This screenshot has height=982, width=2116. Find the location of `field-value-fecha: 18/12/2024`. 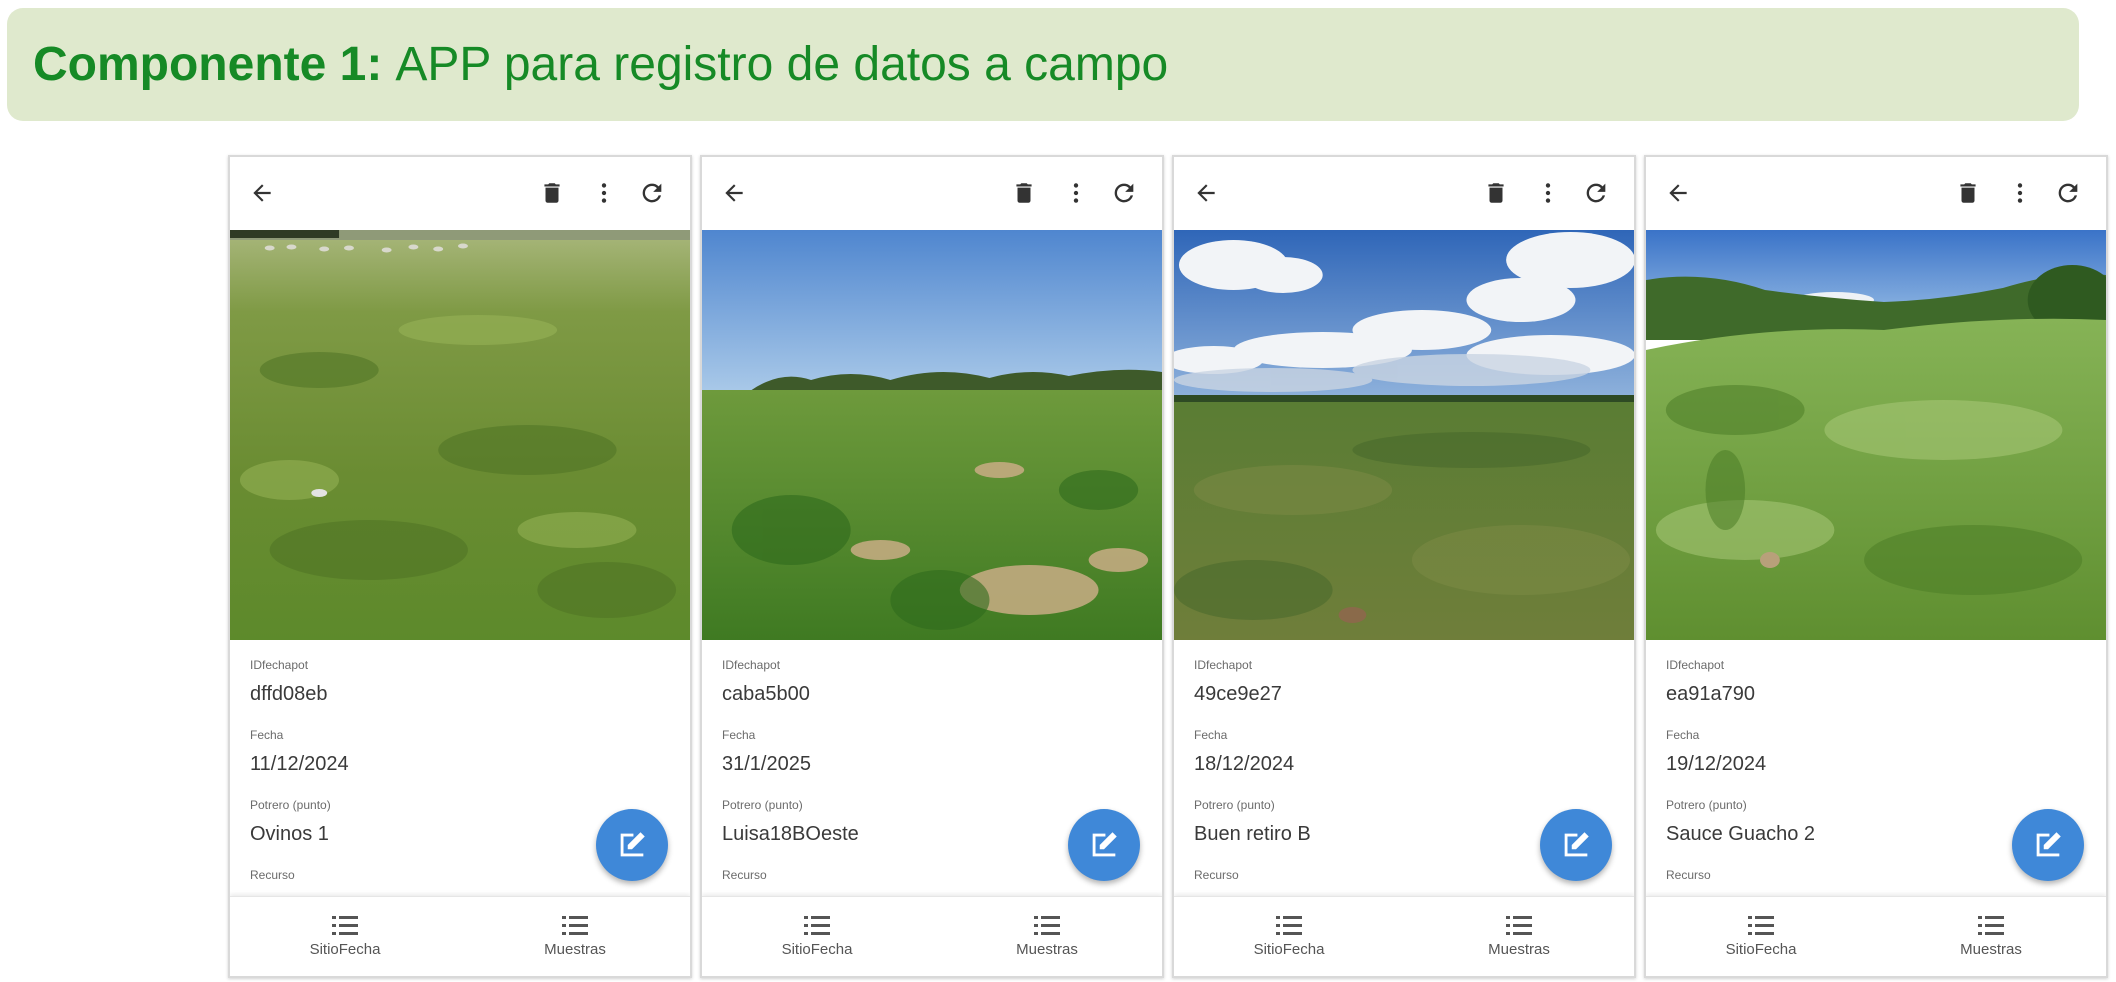

field-value-fecha: 18/12/2024 is located at coordinates (1244, 764).